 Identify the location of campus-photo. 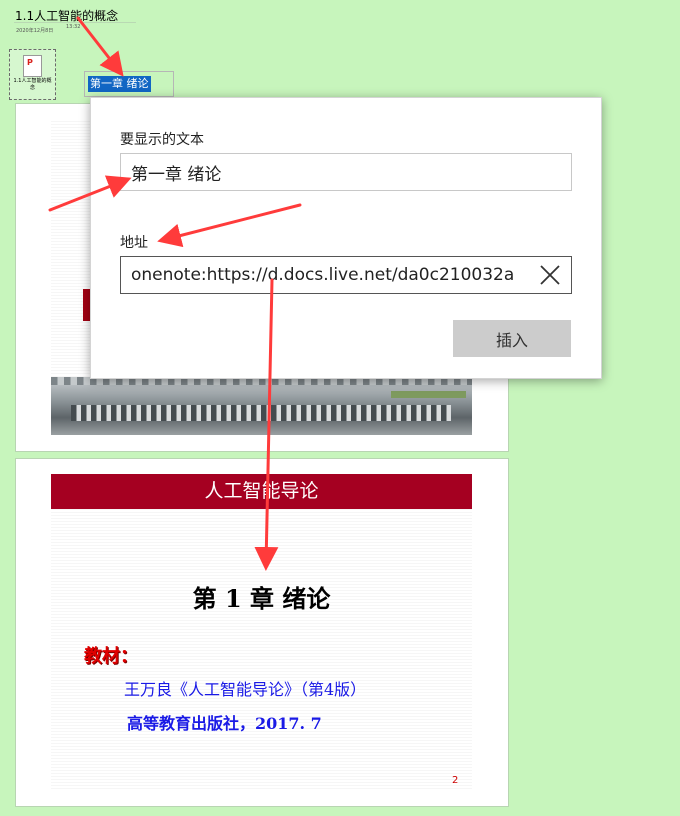
(261, 406).